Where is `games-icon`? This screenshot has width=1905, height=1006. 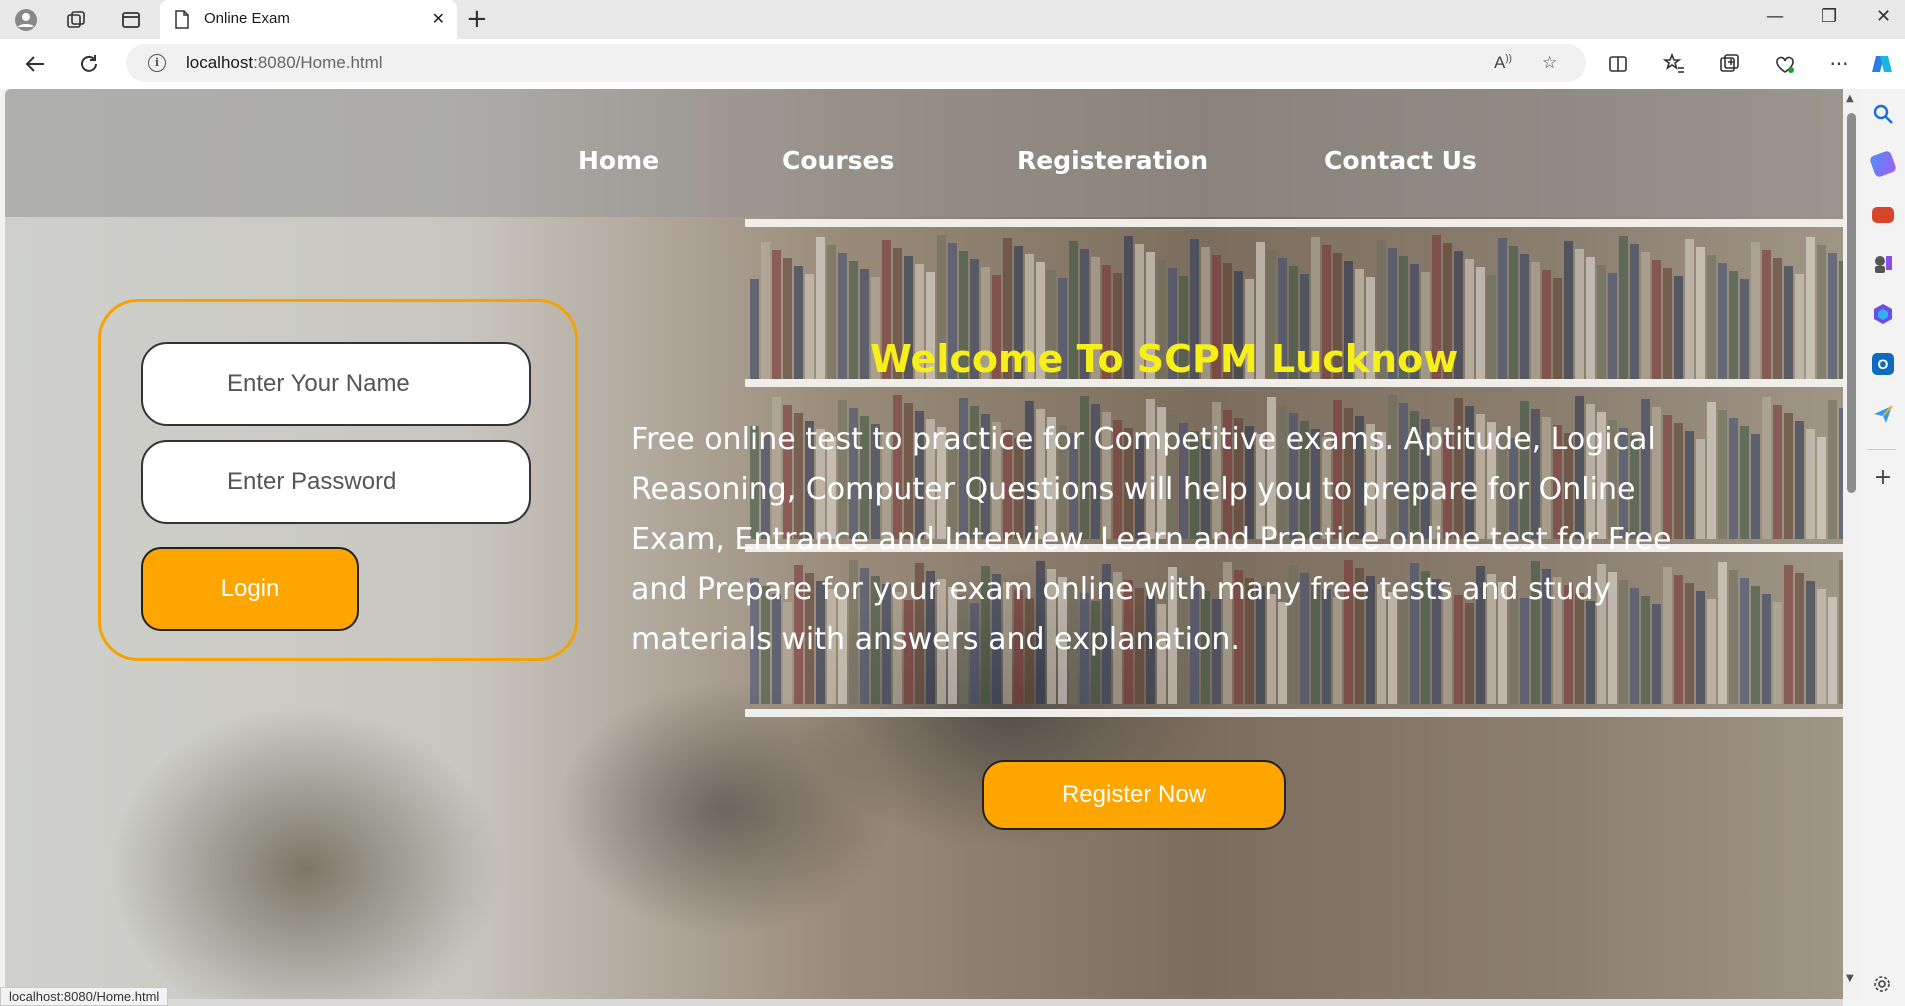 games-icon is located at coordinates (1883, 264).